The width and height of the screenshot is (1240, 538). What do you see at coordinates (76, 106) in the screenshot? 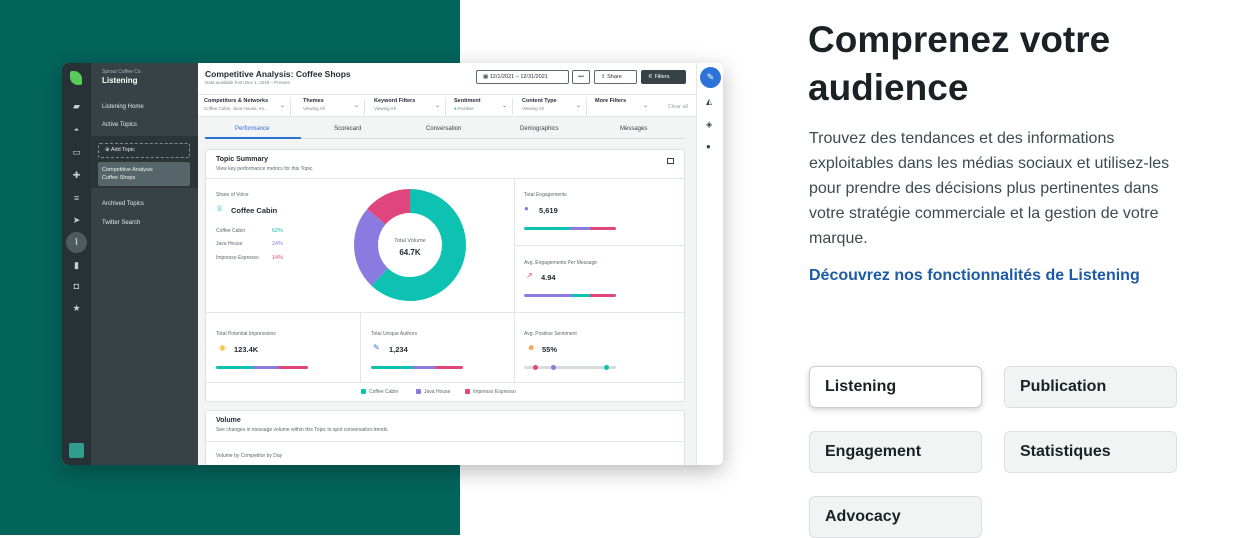
I see `folder-icon: ▰` at bounding box center [76, 106].